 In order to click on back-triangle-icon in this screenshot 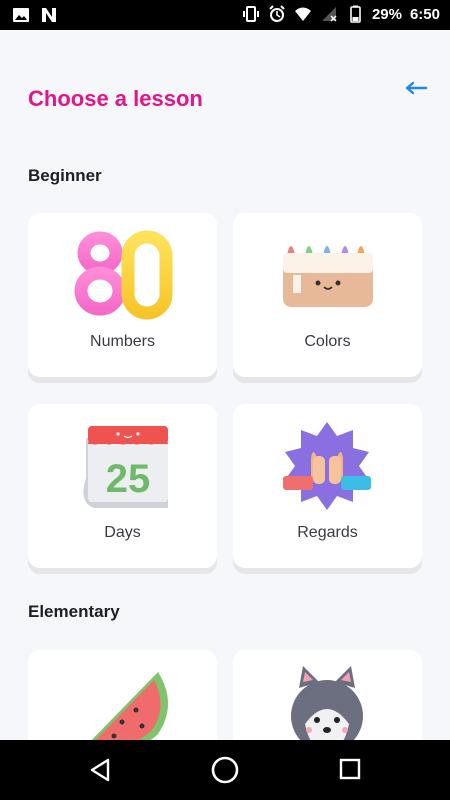, I will do `click(100, 770)`.